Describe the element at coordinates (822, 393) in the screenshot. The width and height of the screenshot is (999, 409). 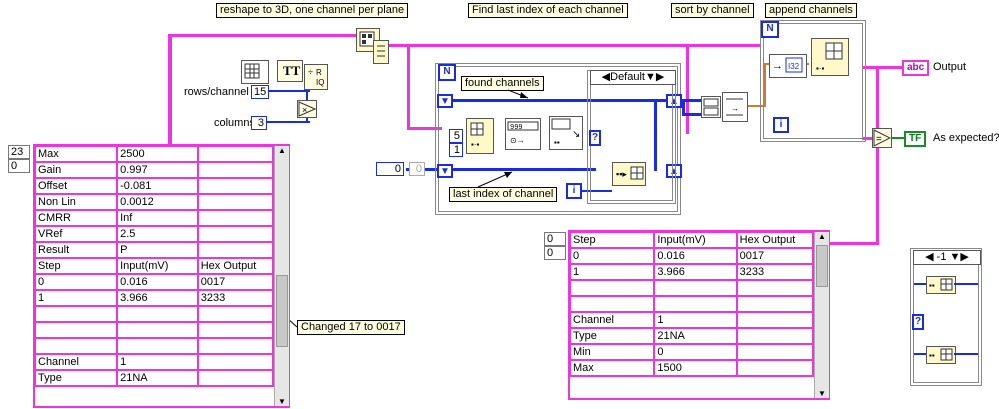
I see `scroll-down-icon: ▼` at that location.